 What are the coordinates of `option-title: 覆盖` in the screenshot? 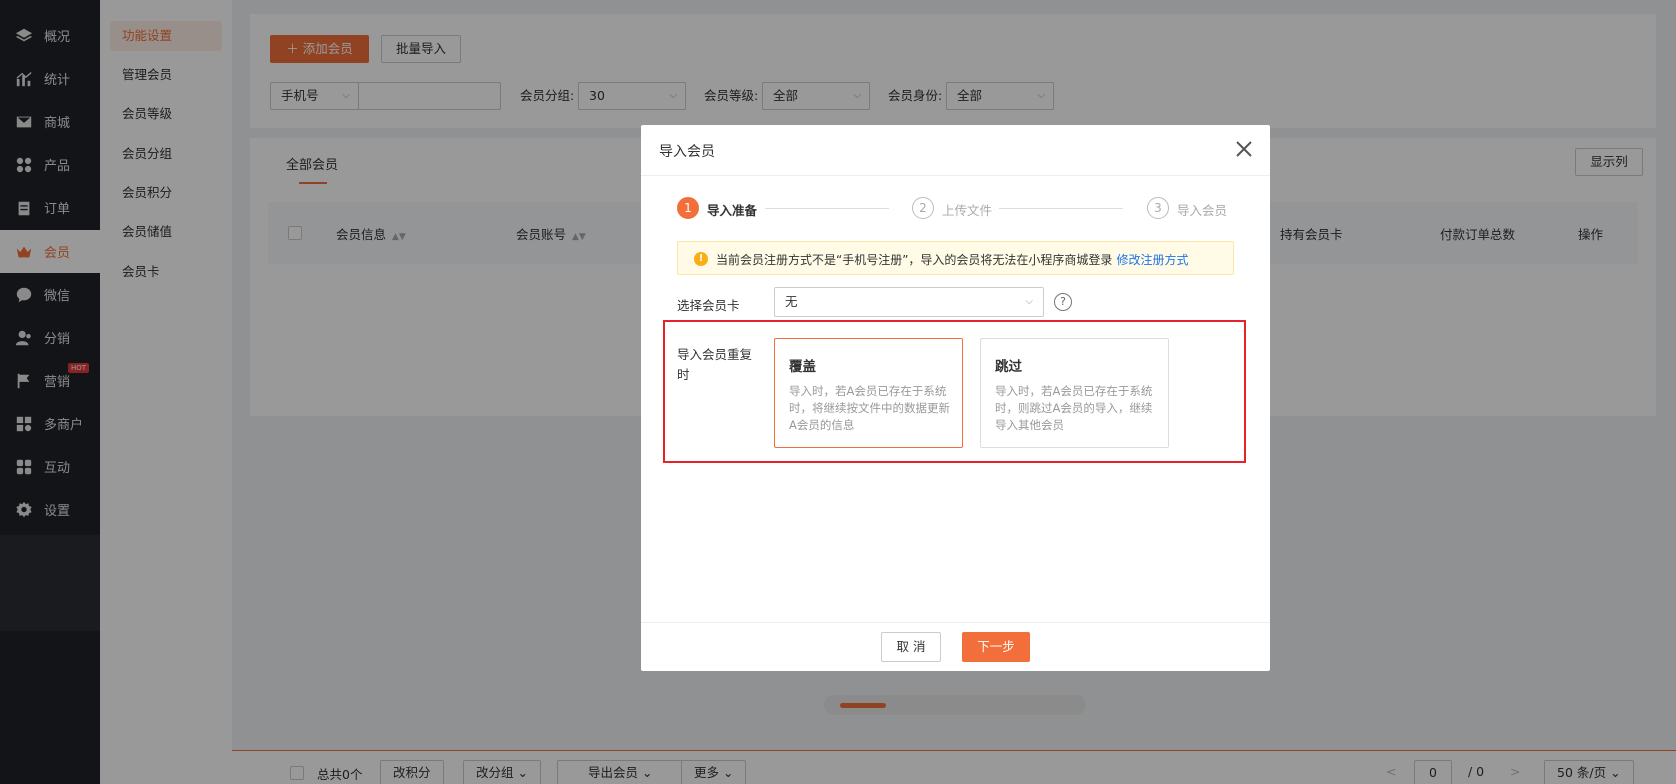 It's located at (802, 367).